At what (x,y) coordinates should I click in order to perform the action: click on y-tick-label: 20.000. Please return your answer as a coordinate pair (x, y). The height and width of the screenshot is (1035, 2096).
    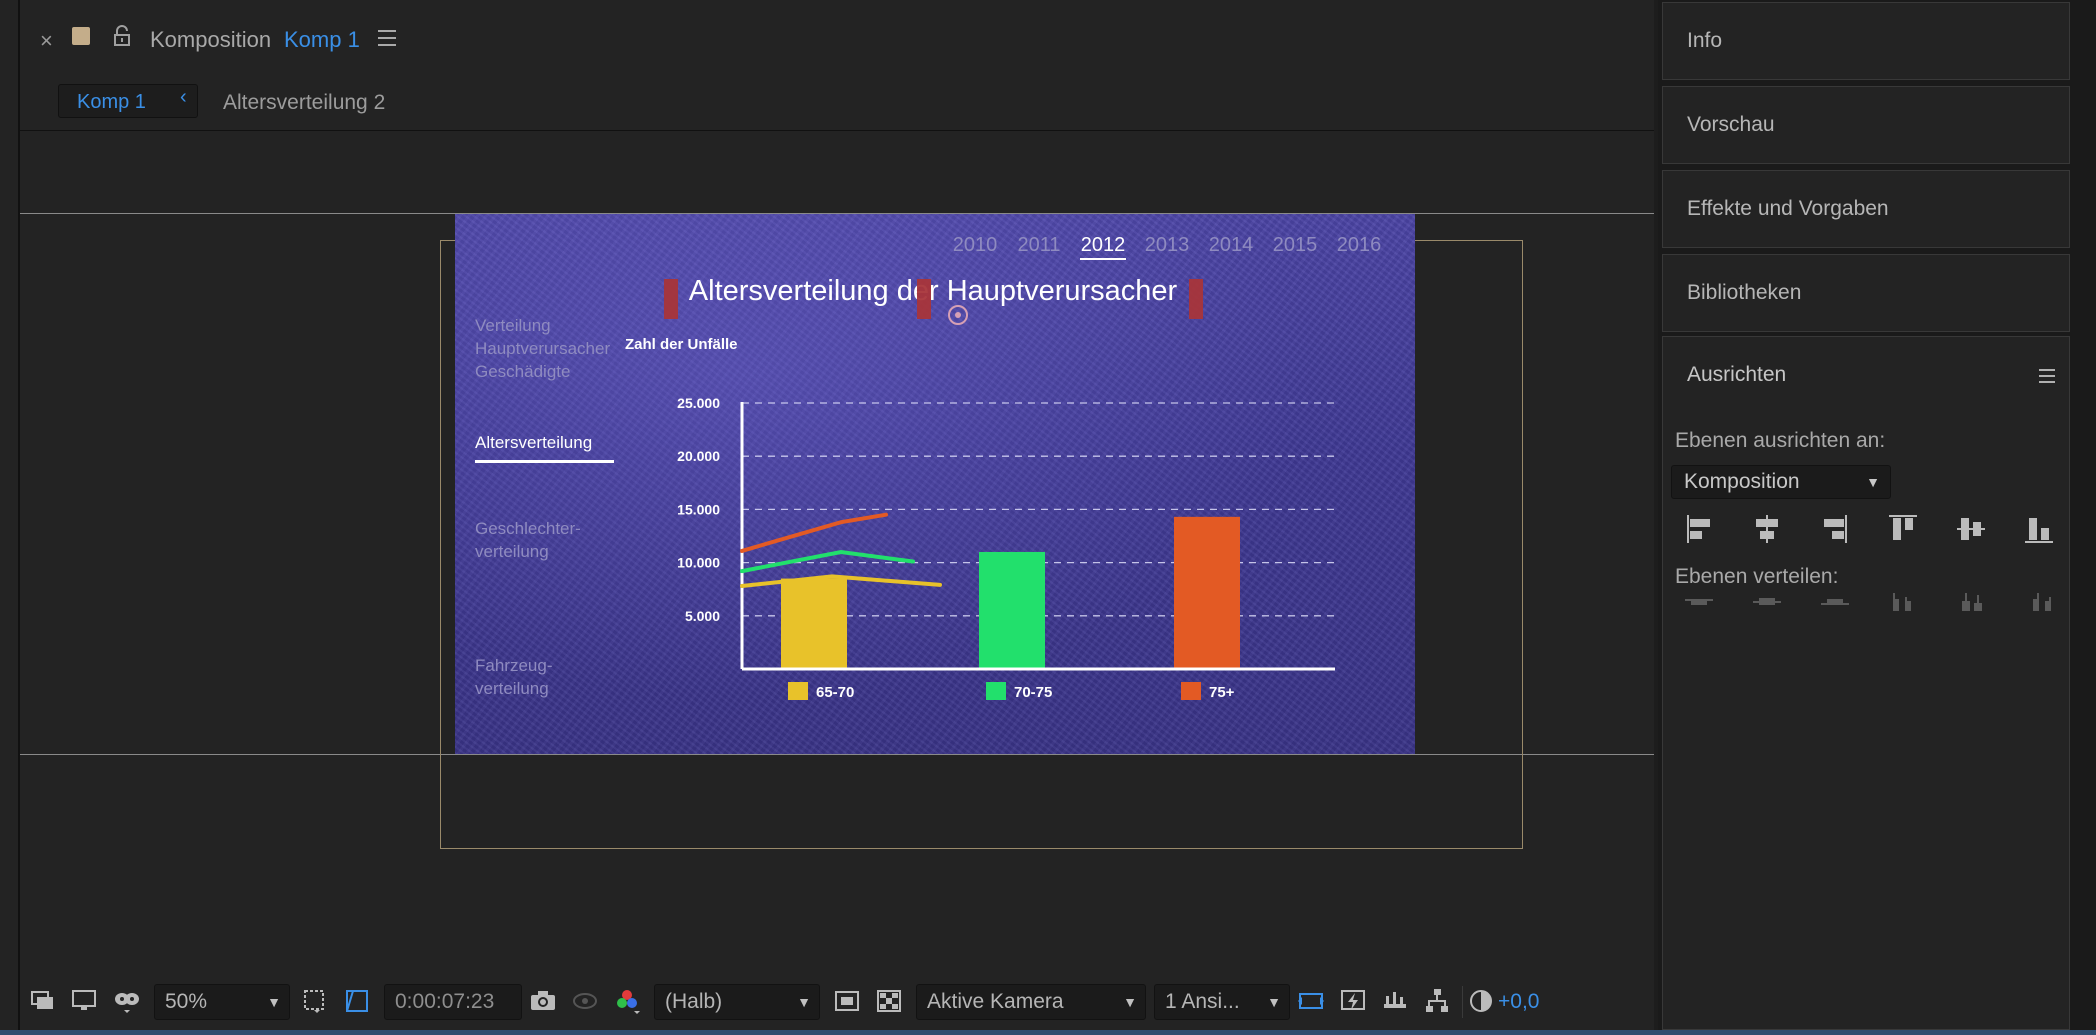
    Looking at the image, I should click on (698, 456).